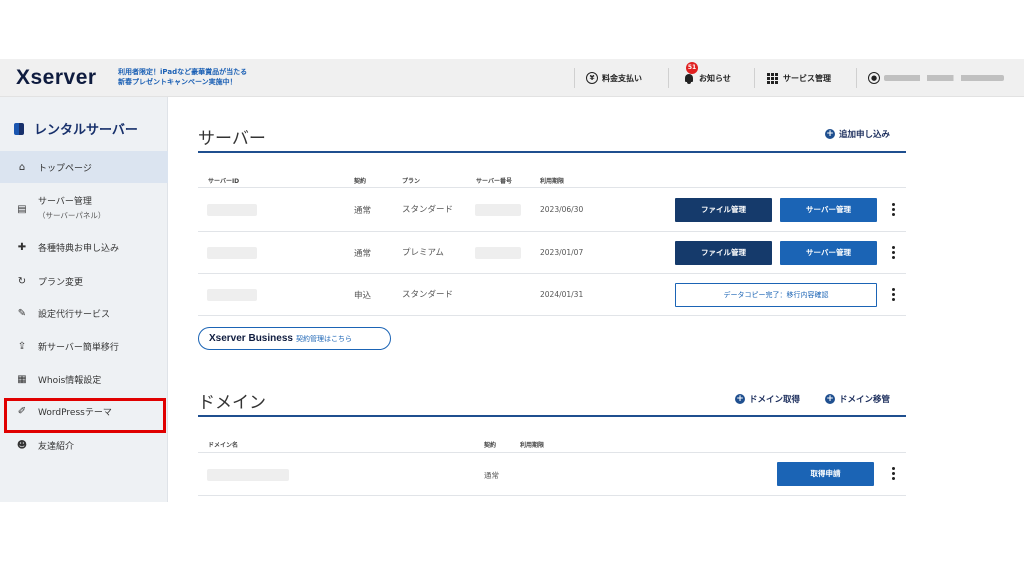 This screenshot has height=561, width=1024. Describe the element at coordinates (248, 475) in the screenshot. I see `redacted-domain-name` at that location.